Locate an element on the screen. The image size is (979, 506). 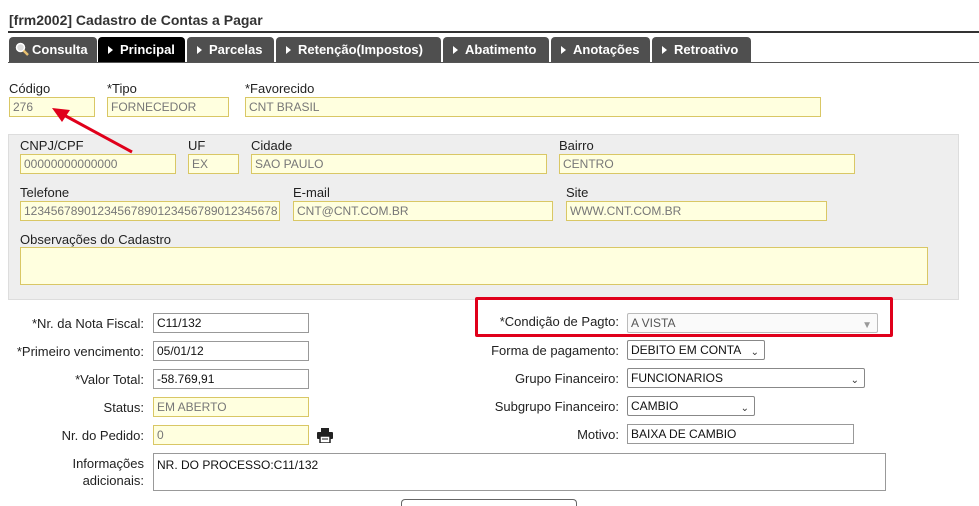
favorecido-label: *Favorecido is located at coordinates (280, 88).